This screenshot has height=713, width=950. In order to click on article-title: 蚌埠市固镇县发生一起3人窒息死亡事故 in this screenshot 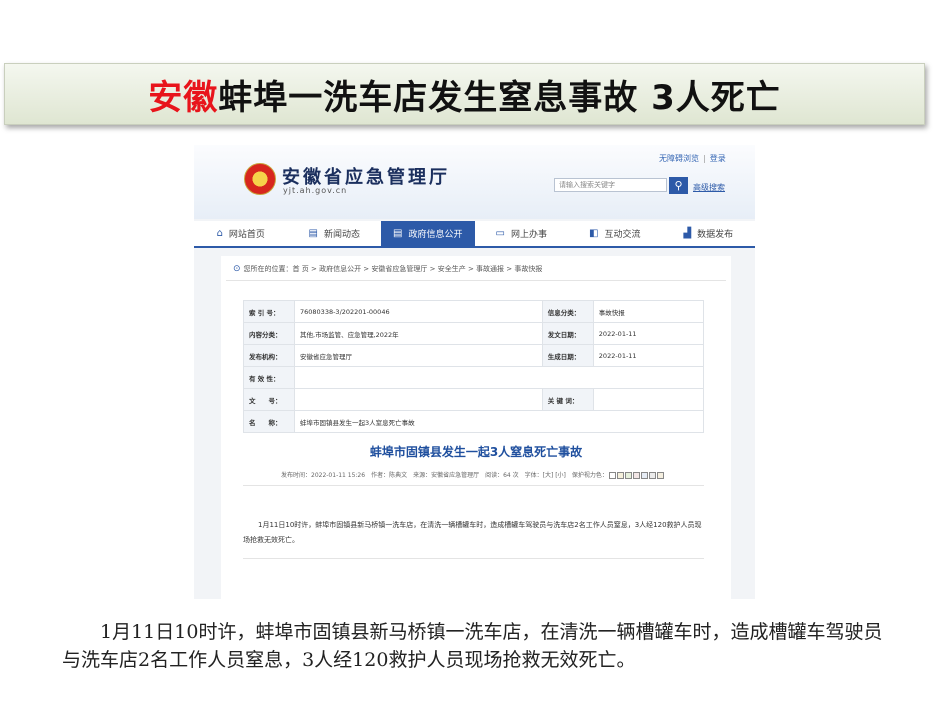, I will do `click(476, 452)`.